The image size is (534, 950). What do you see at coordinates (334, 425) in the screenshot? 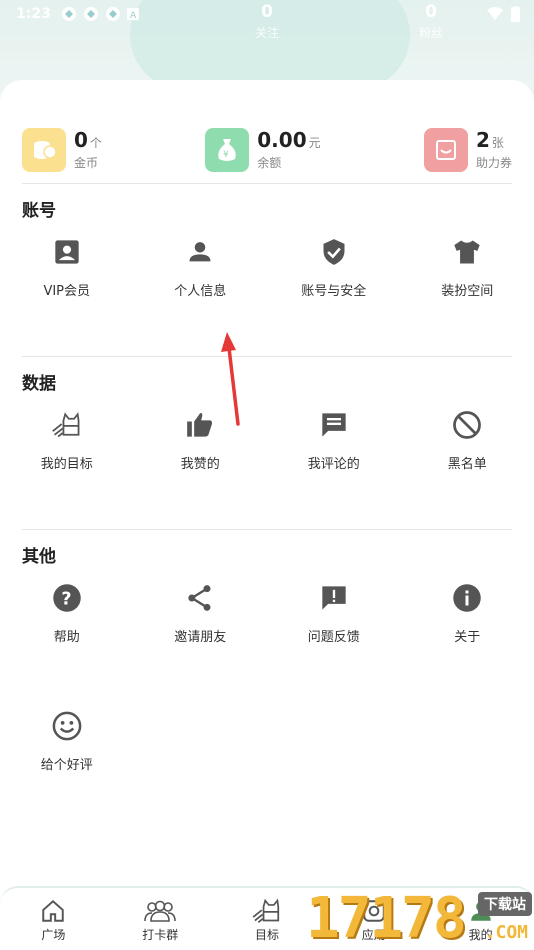
I see `comment-icon` at bounding box center [334, 425].